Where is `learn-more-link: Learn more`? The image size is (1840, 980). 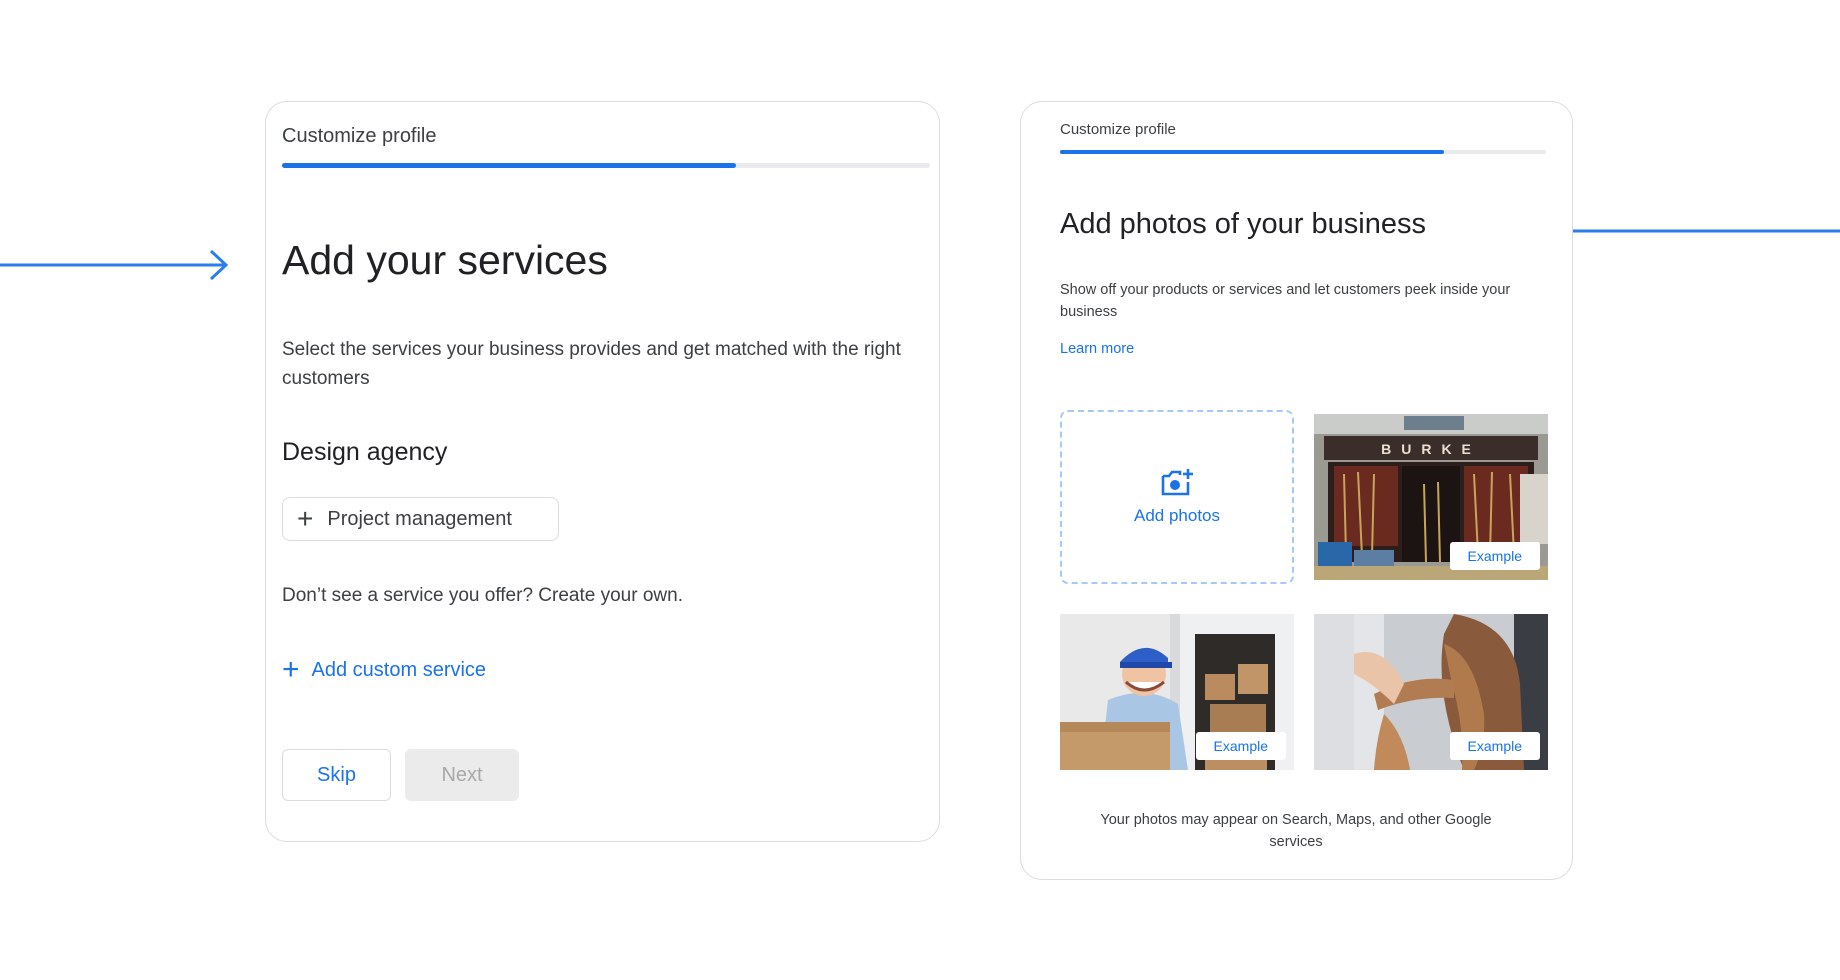
learn-more-link: Learn more is located at coordinates (1097, 349).